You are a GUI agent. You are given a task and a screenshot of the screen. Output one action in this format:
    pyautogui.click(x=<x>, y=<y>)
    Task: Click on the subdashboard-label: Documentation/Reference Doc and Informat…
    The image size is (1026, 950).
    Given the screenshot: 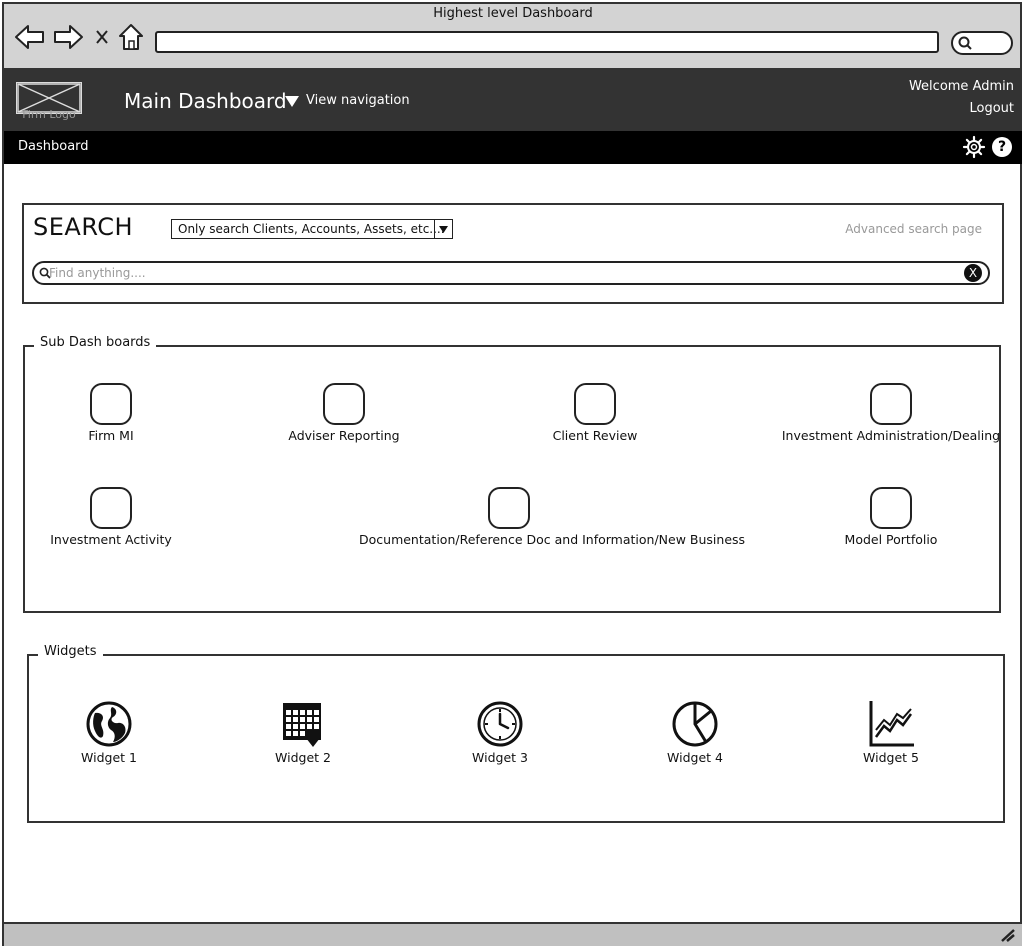 What is the action you would take?
    pyautogui.click(x=552, y=539)
    